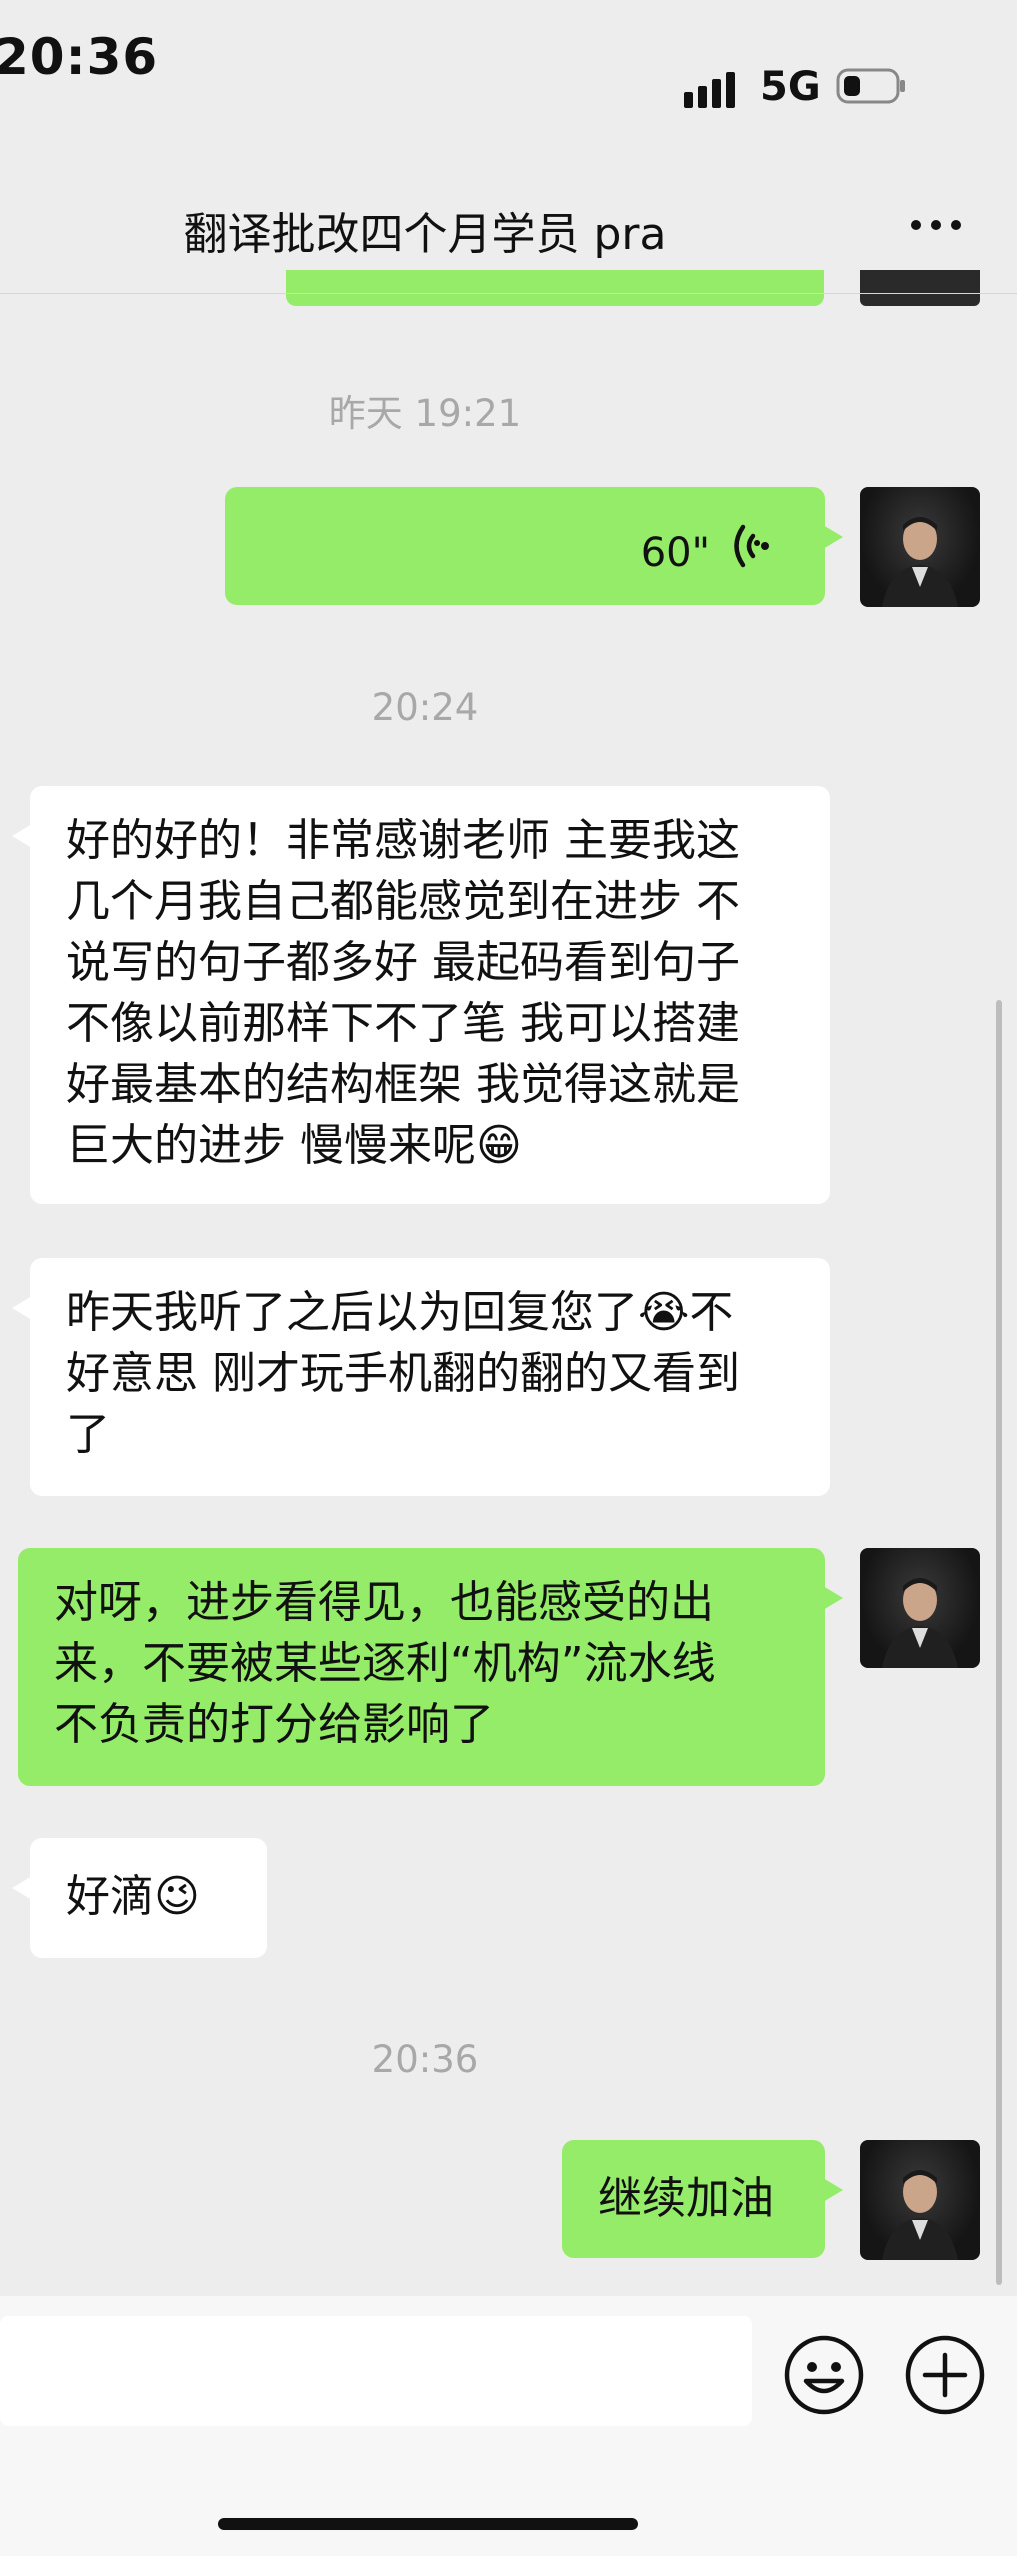 The width and height of the screenshot is (1017, 2556). I want to click on home-indicator, so click(428, 2524).